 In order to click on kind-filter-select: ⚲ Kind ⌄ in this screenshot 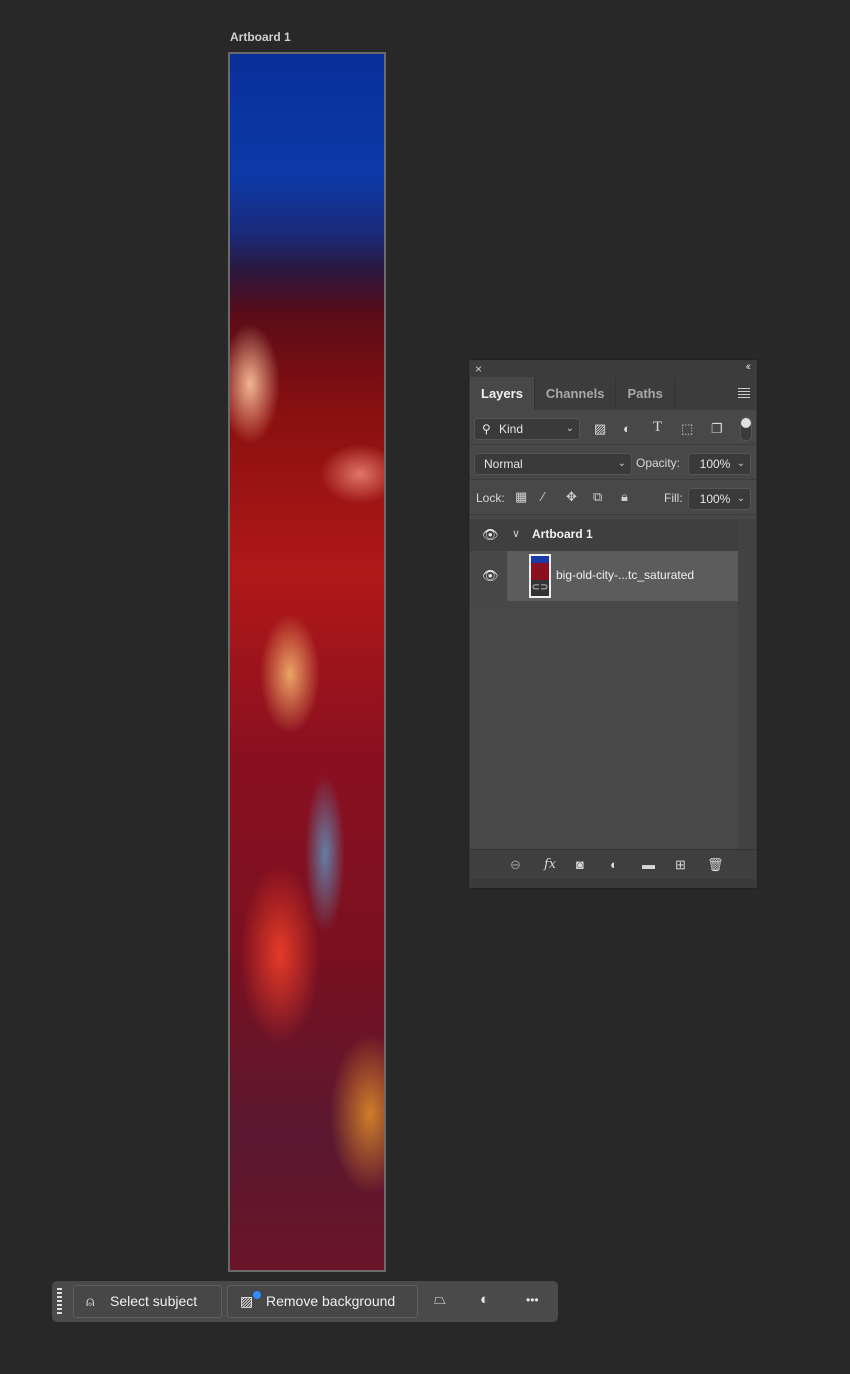, I will do `click(527, 429)`.